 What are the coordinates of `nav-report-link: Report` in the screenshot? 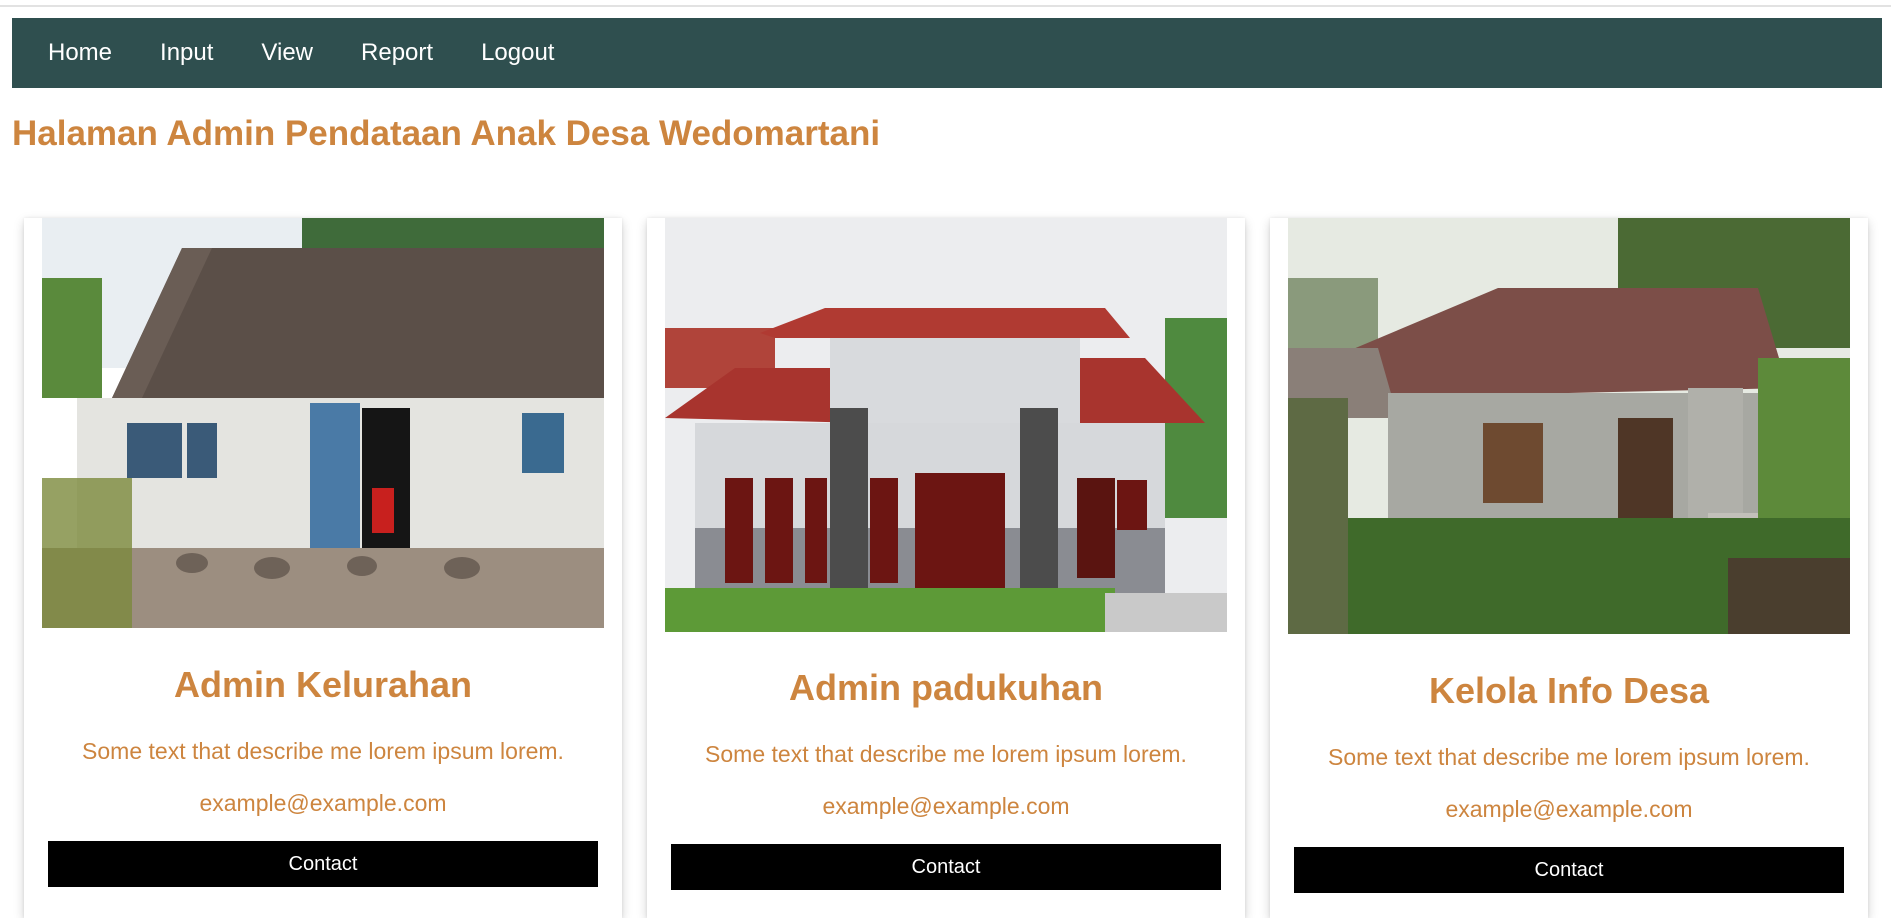 It's located at (397, 53).